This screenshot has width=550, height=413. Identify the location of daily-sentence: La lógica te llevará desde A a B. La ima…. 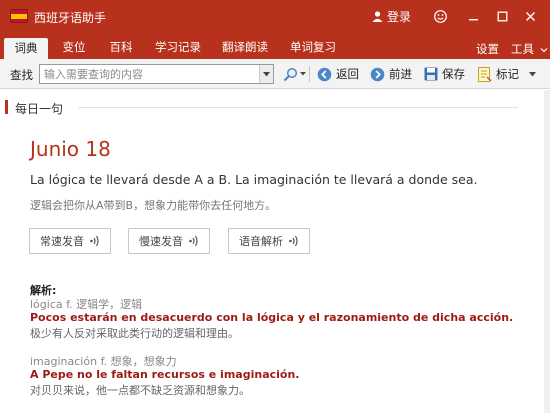
(254, 179).